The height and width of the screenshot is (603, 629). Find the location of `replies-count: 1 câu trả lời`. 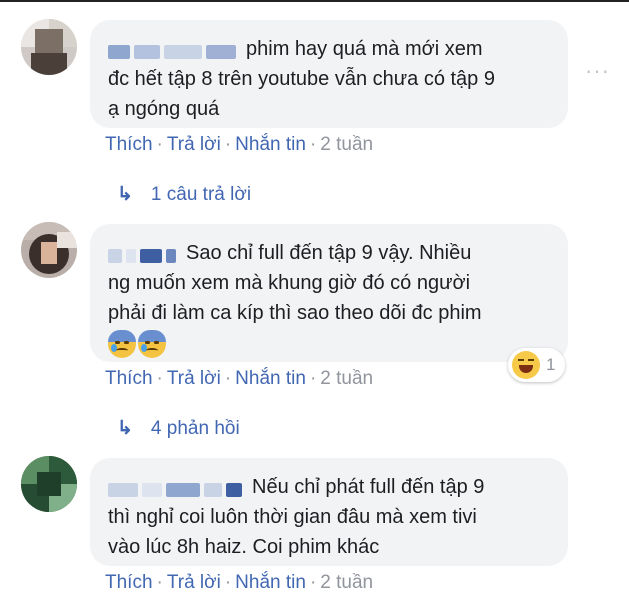

replies-count: 1 câu trả lời is located at coordinates (201, 194).